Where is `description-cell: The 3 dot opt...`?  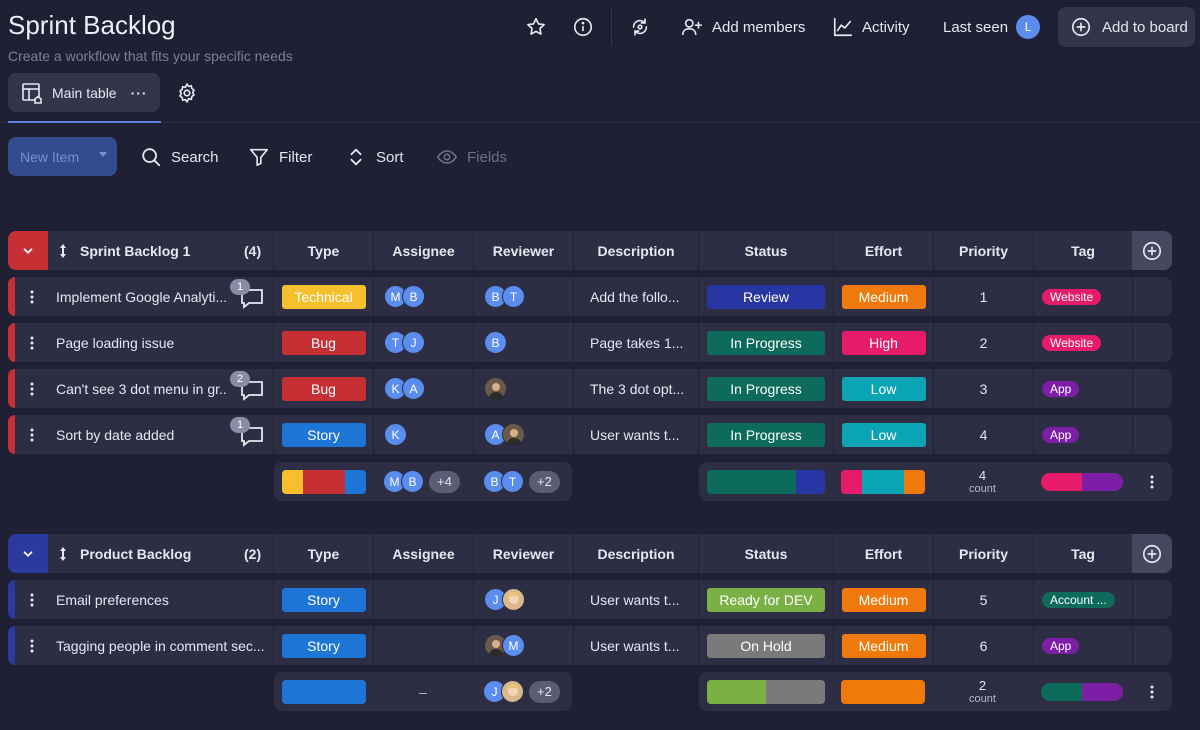
description-cell: The 3 dot opt... is located at coordinates (636, 388).